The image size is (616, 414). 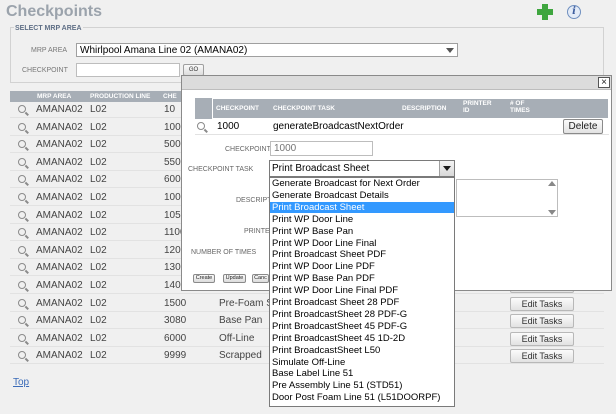 What do you see at coordinates (362, 315) in the screenshot?
I see `dropdown-option: Print BroadcastSheet 28 PDF-G` at bounding box center [362, 315].